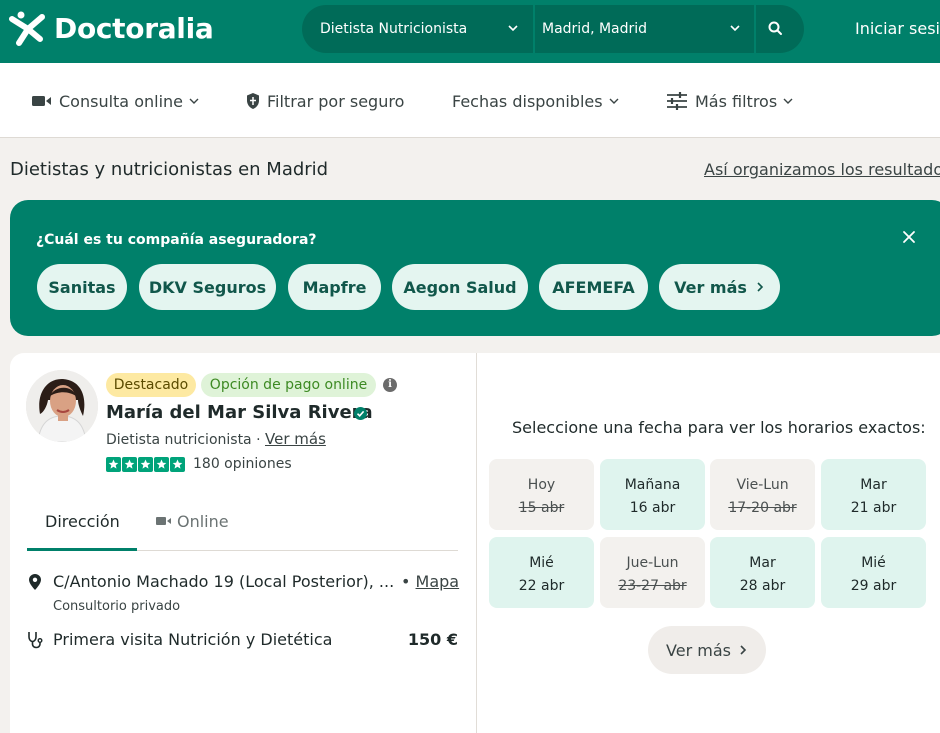 This screenshot has height=733, width=940. What do you see at coordinates (541, 572) in the screenshot?
I see `calendar-day: Mié 22 abr` at bounding box center [541, 572].